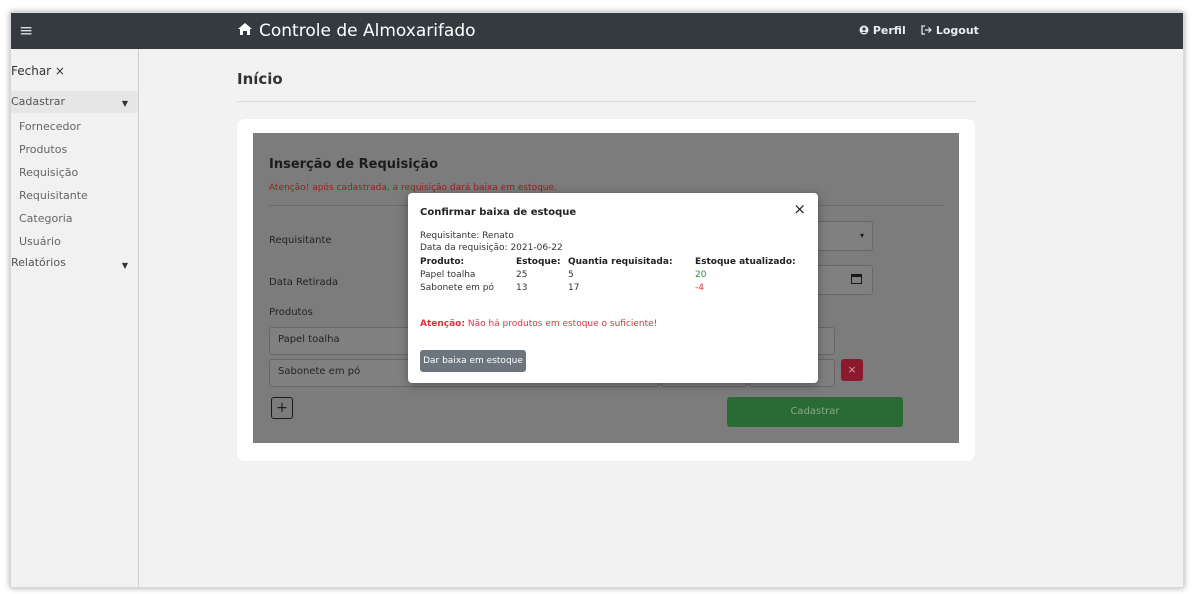  Describe the element at coordinates (38, 262) in the screenshot. I see `sidebar-item-label: Relatórios` at that location.